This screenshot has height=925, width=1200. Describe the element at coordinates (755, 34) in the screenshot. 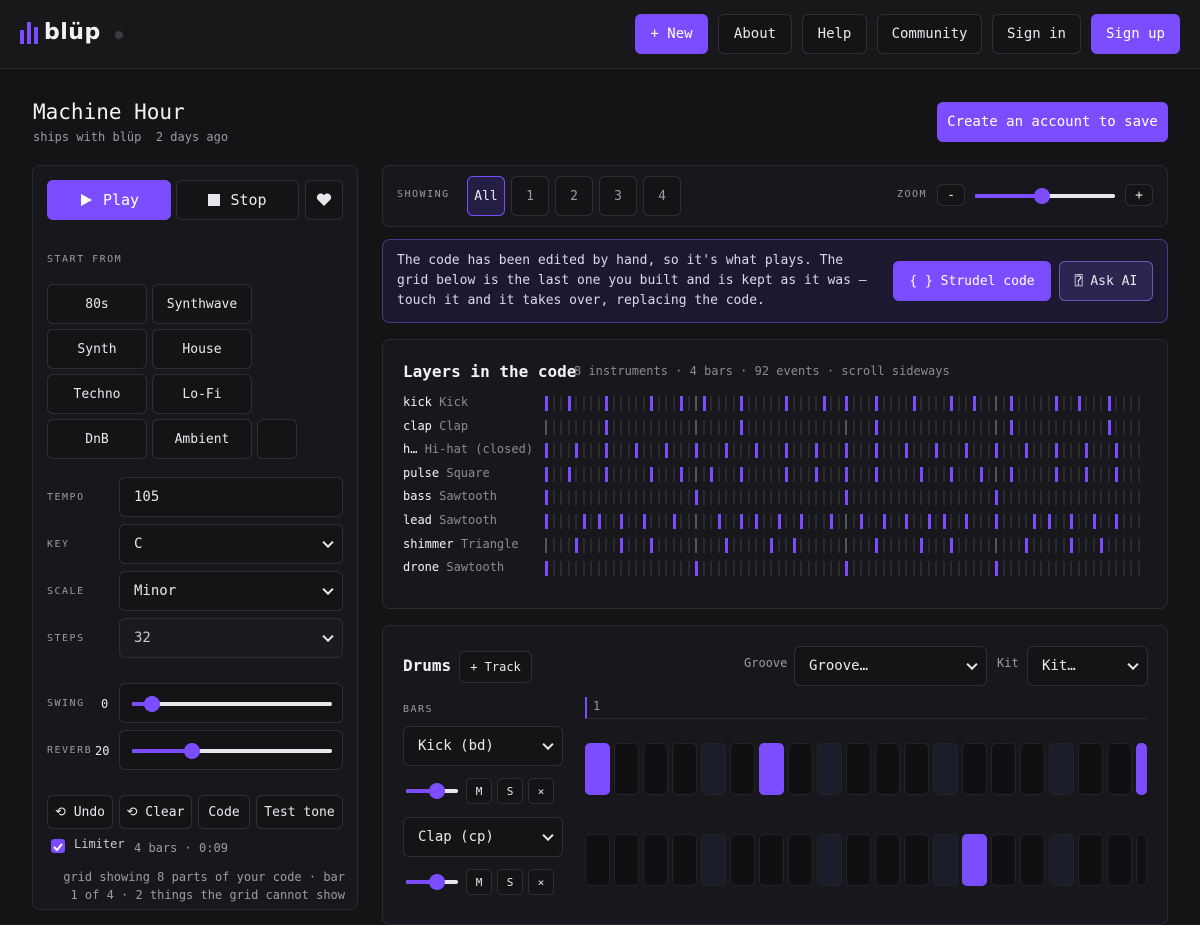

I see `about-link: About` at that location.